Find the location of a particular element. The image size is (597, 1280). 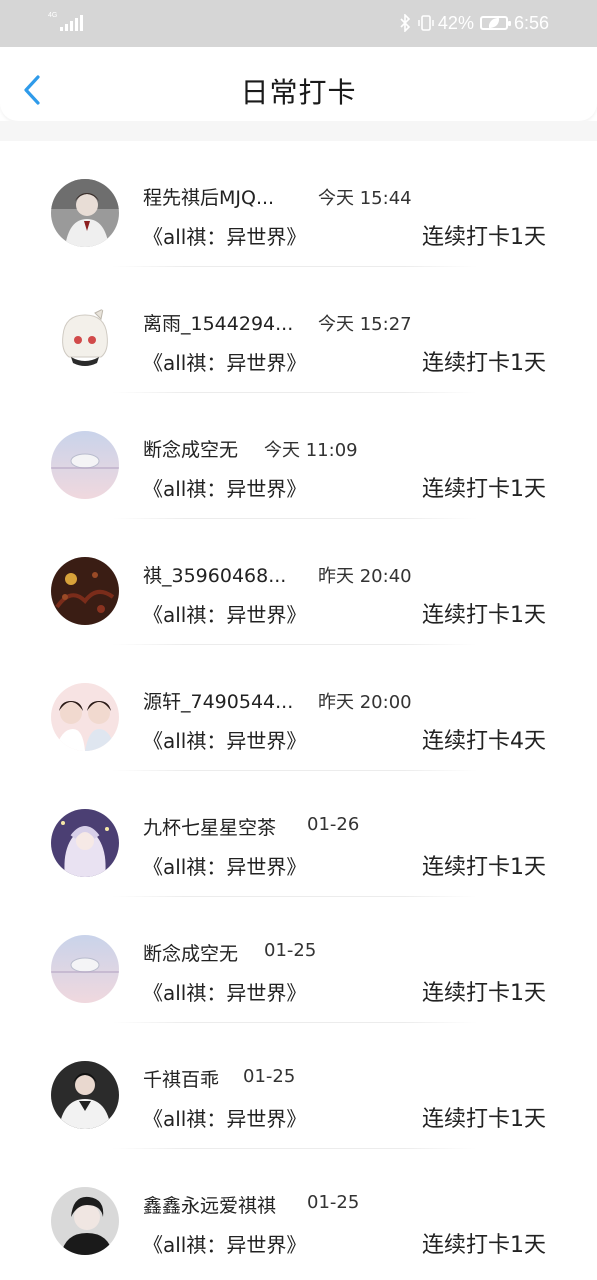

user-name: 千祺百乖 is located at coordinates (181, 1080).